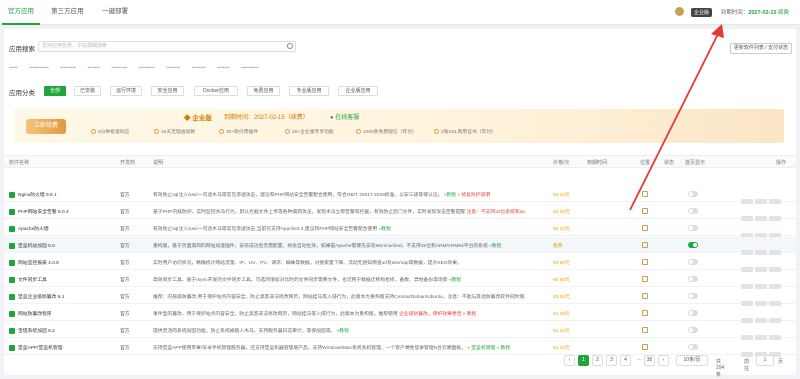 This screenshot has height=379, width=800. What do you see at coordinates (87, 91) in the screenshot?
I see `category-installed: 已安装` at bounding box center [87, 91].